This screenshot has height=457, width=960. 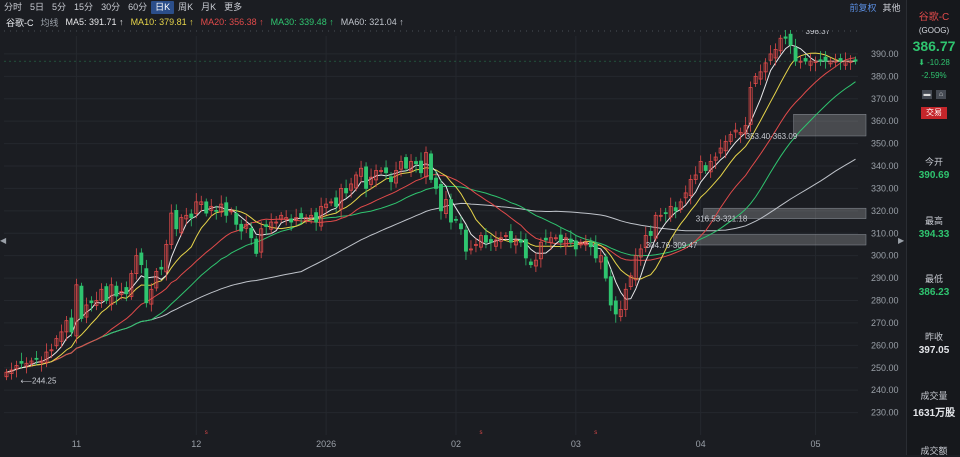 What do you see at coordinates (934, 292) in the screenshot?
I see `low-value: 386.23` at bounding box center [934, 292].